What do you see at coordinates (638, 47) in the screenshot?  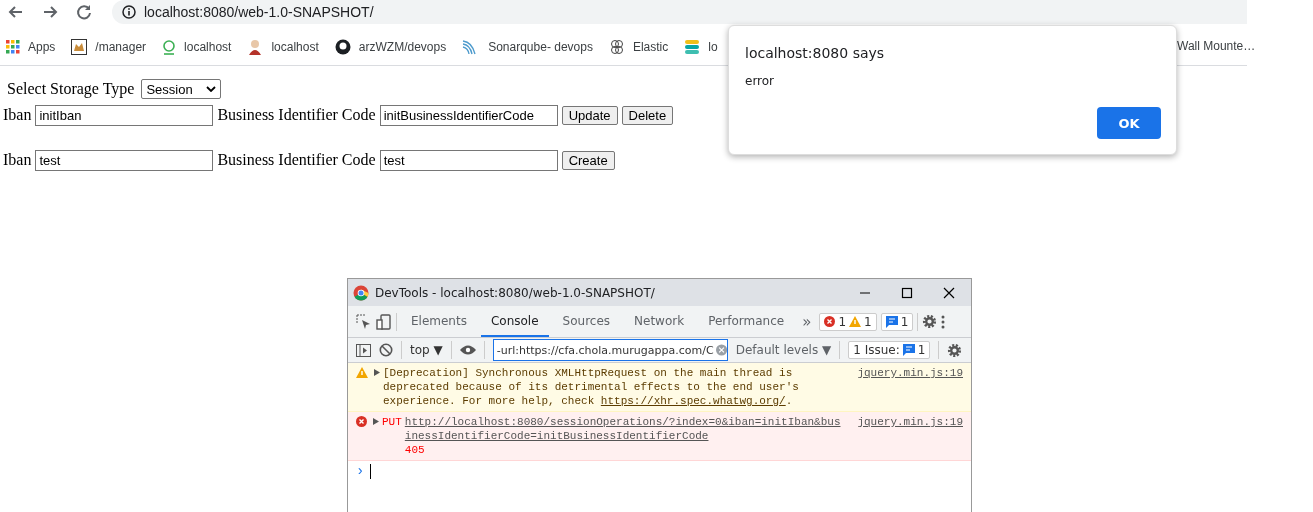 I see `bookmark-item: Elastic` at bounding box center [638, 47].